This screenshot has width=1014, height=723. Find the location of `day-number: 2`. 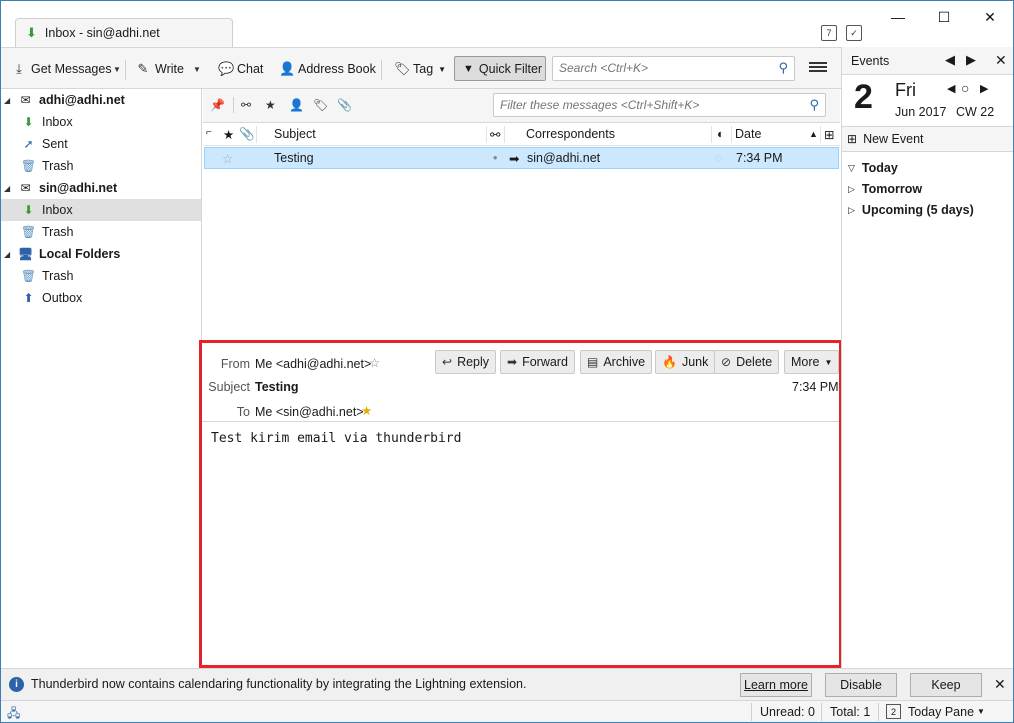

day-number: 2 is located at coordinates (863, 97).